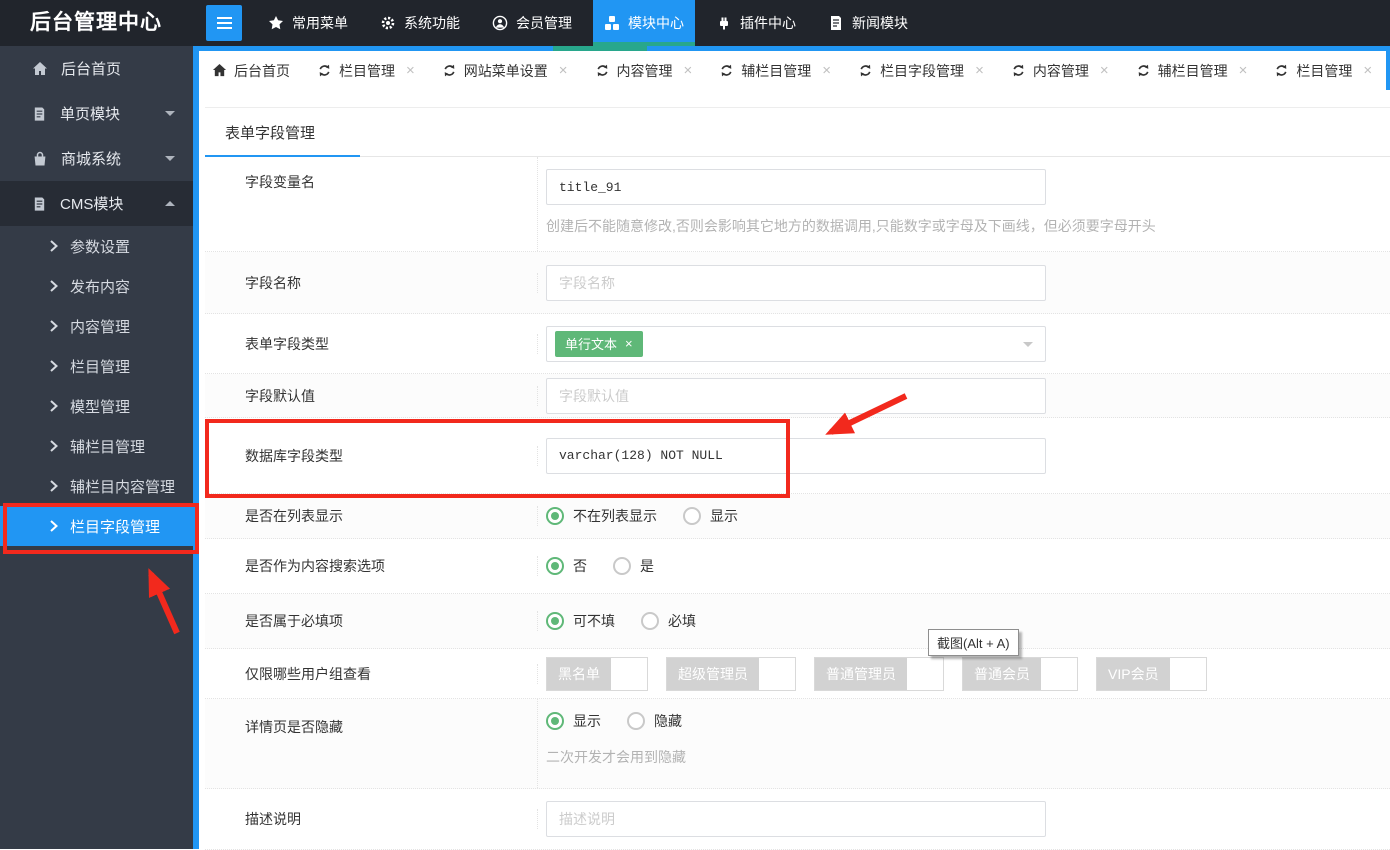  Describe the element at coordinates (724, 23) in the screenshot. I see `plugin-icon` at that location.